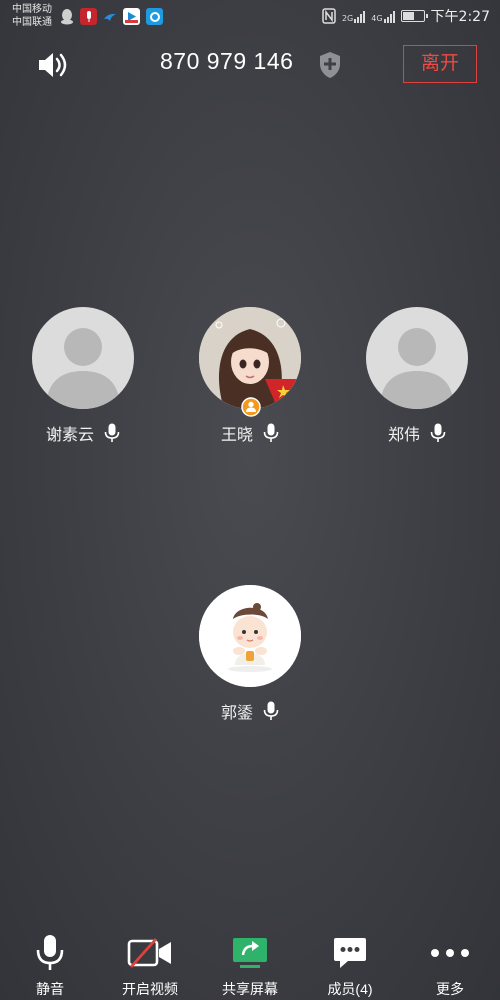 This screenshot has height=1000, width=500. Describe the element at coordinates (227, 61) in the screenshot. I see `meeting-id: 870 979 146` at that location.